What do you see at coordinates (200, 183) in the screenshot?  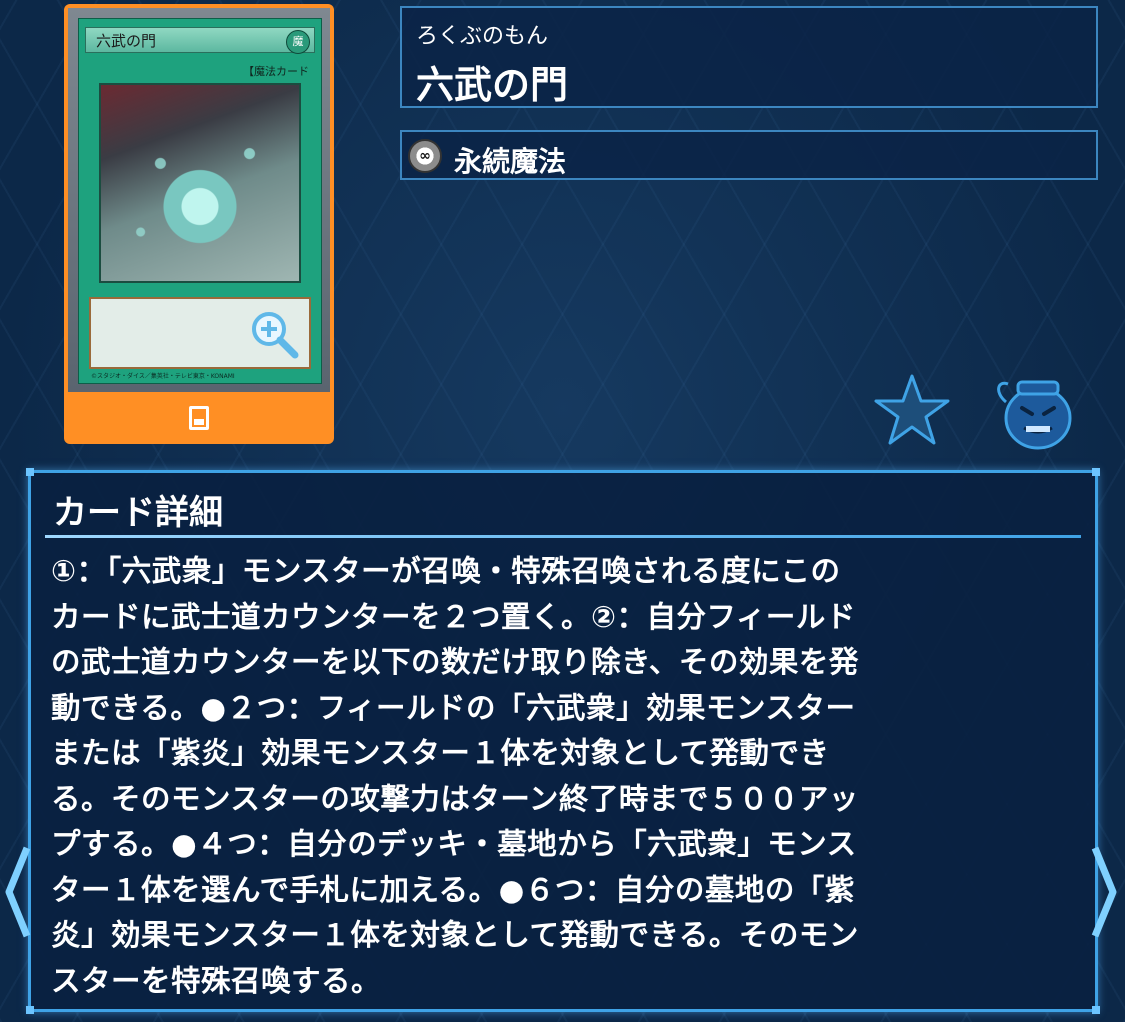 I see `card-illustration` at bounding box center [200, 183].